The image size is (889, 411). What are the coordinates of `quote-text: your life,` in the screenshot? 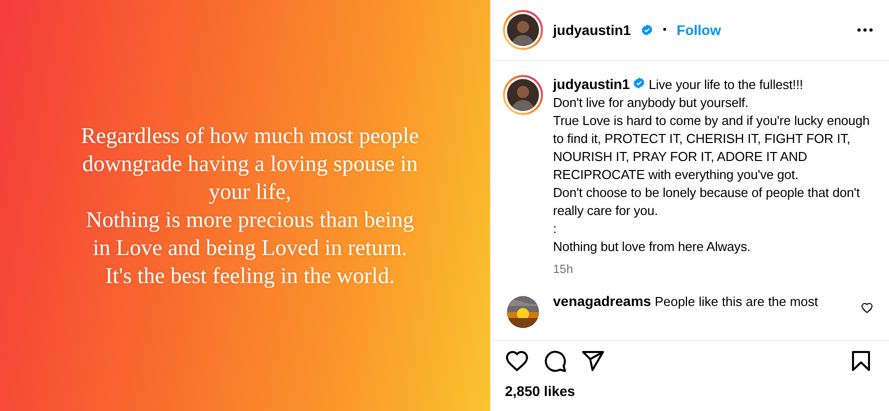 It's located at (250, 192).